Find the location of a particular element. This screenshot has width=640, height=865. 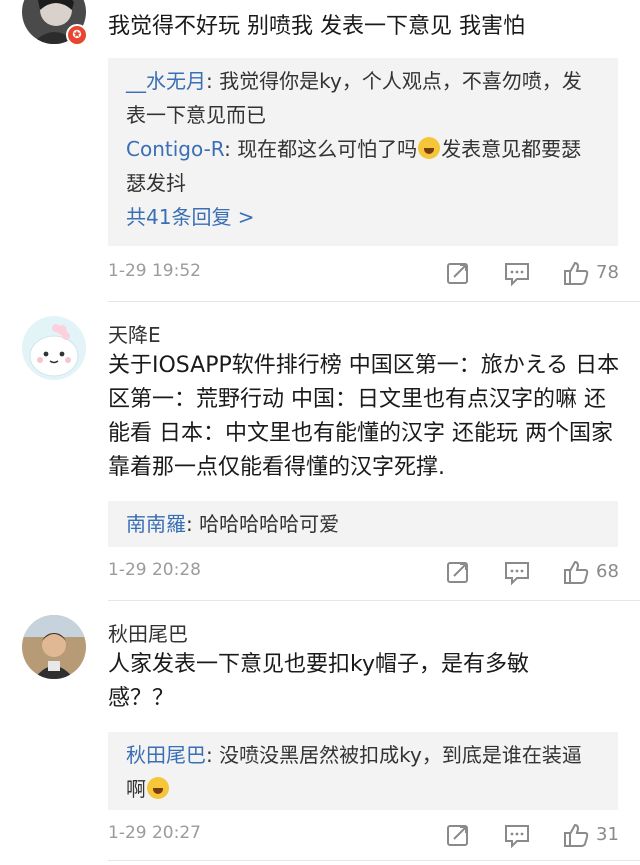

reply-item: 南南羅: 哈哈哈哈哈可爱 is located at coordinates (363, 524).